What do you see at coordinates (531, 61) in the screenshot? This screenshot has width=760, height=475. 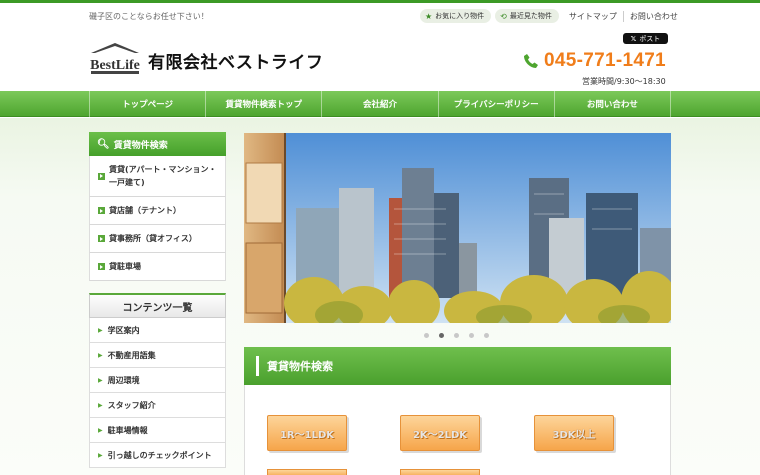 I see `phone-icon` at bounding box center [531, 61].